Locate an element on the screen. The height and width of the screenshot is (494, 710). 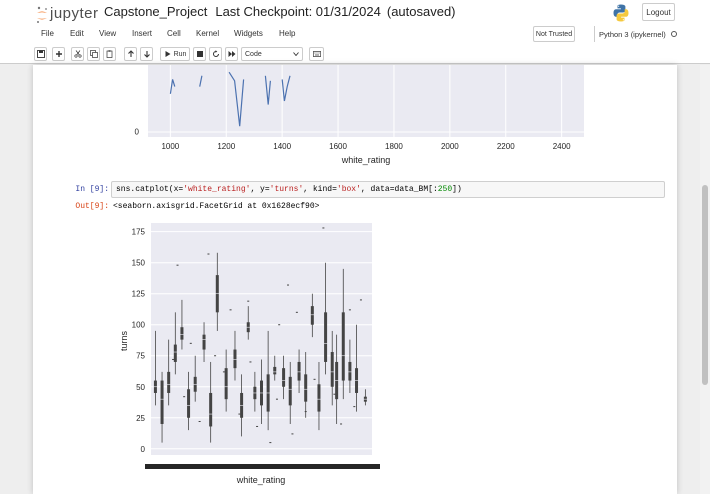
code-token: data= is located at coordinates (382, 189).